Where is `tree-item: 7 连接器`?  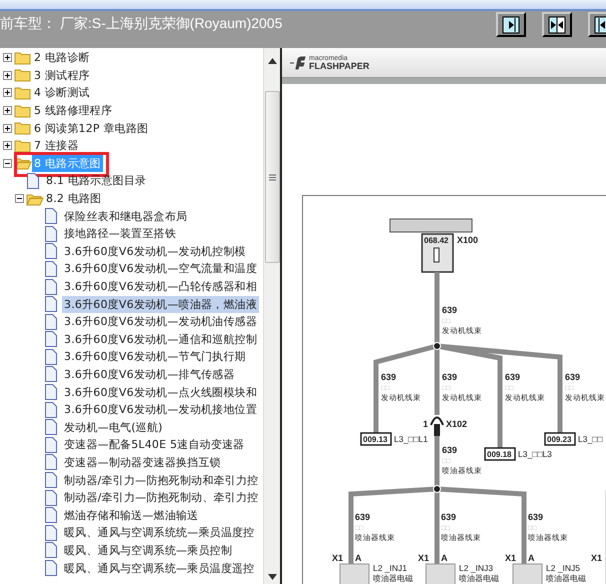 tree-item: 7 连接器 is located at coordinates (56, 145).